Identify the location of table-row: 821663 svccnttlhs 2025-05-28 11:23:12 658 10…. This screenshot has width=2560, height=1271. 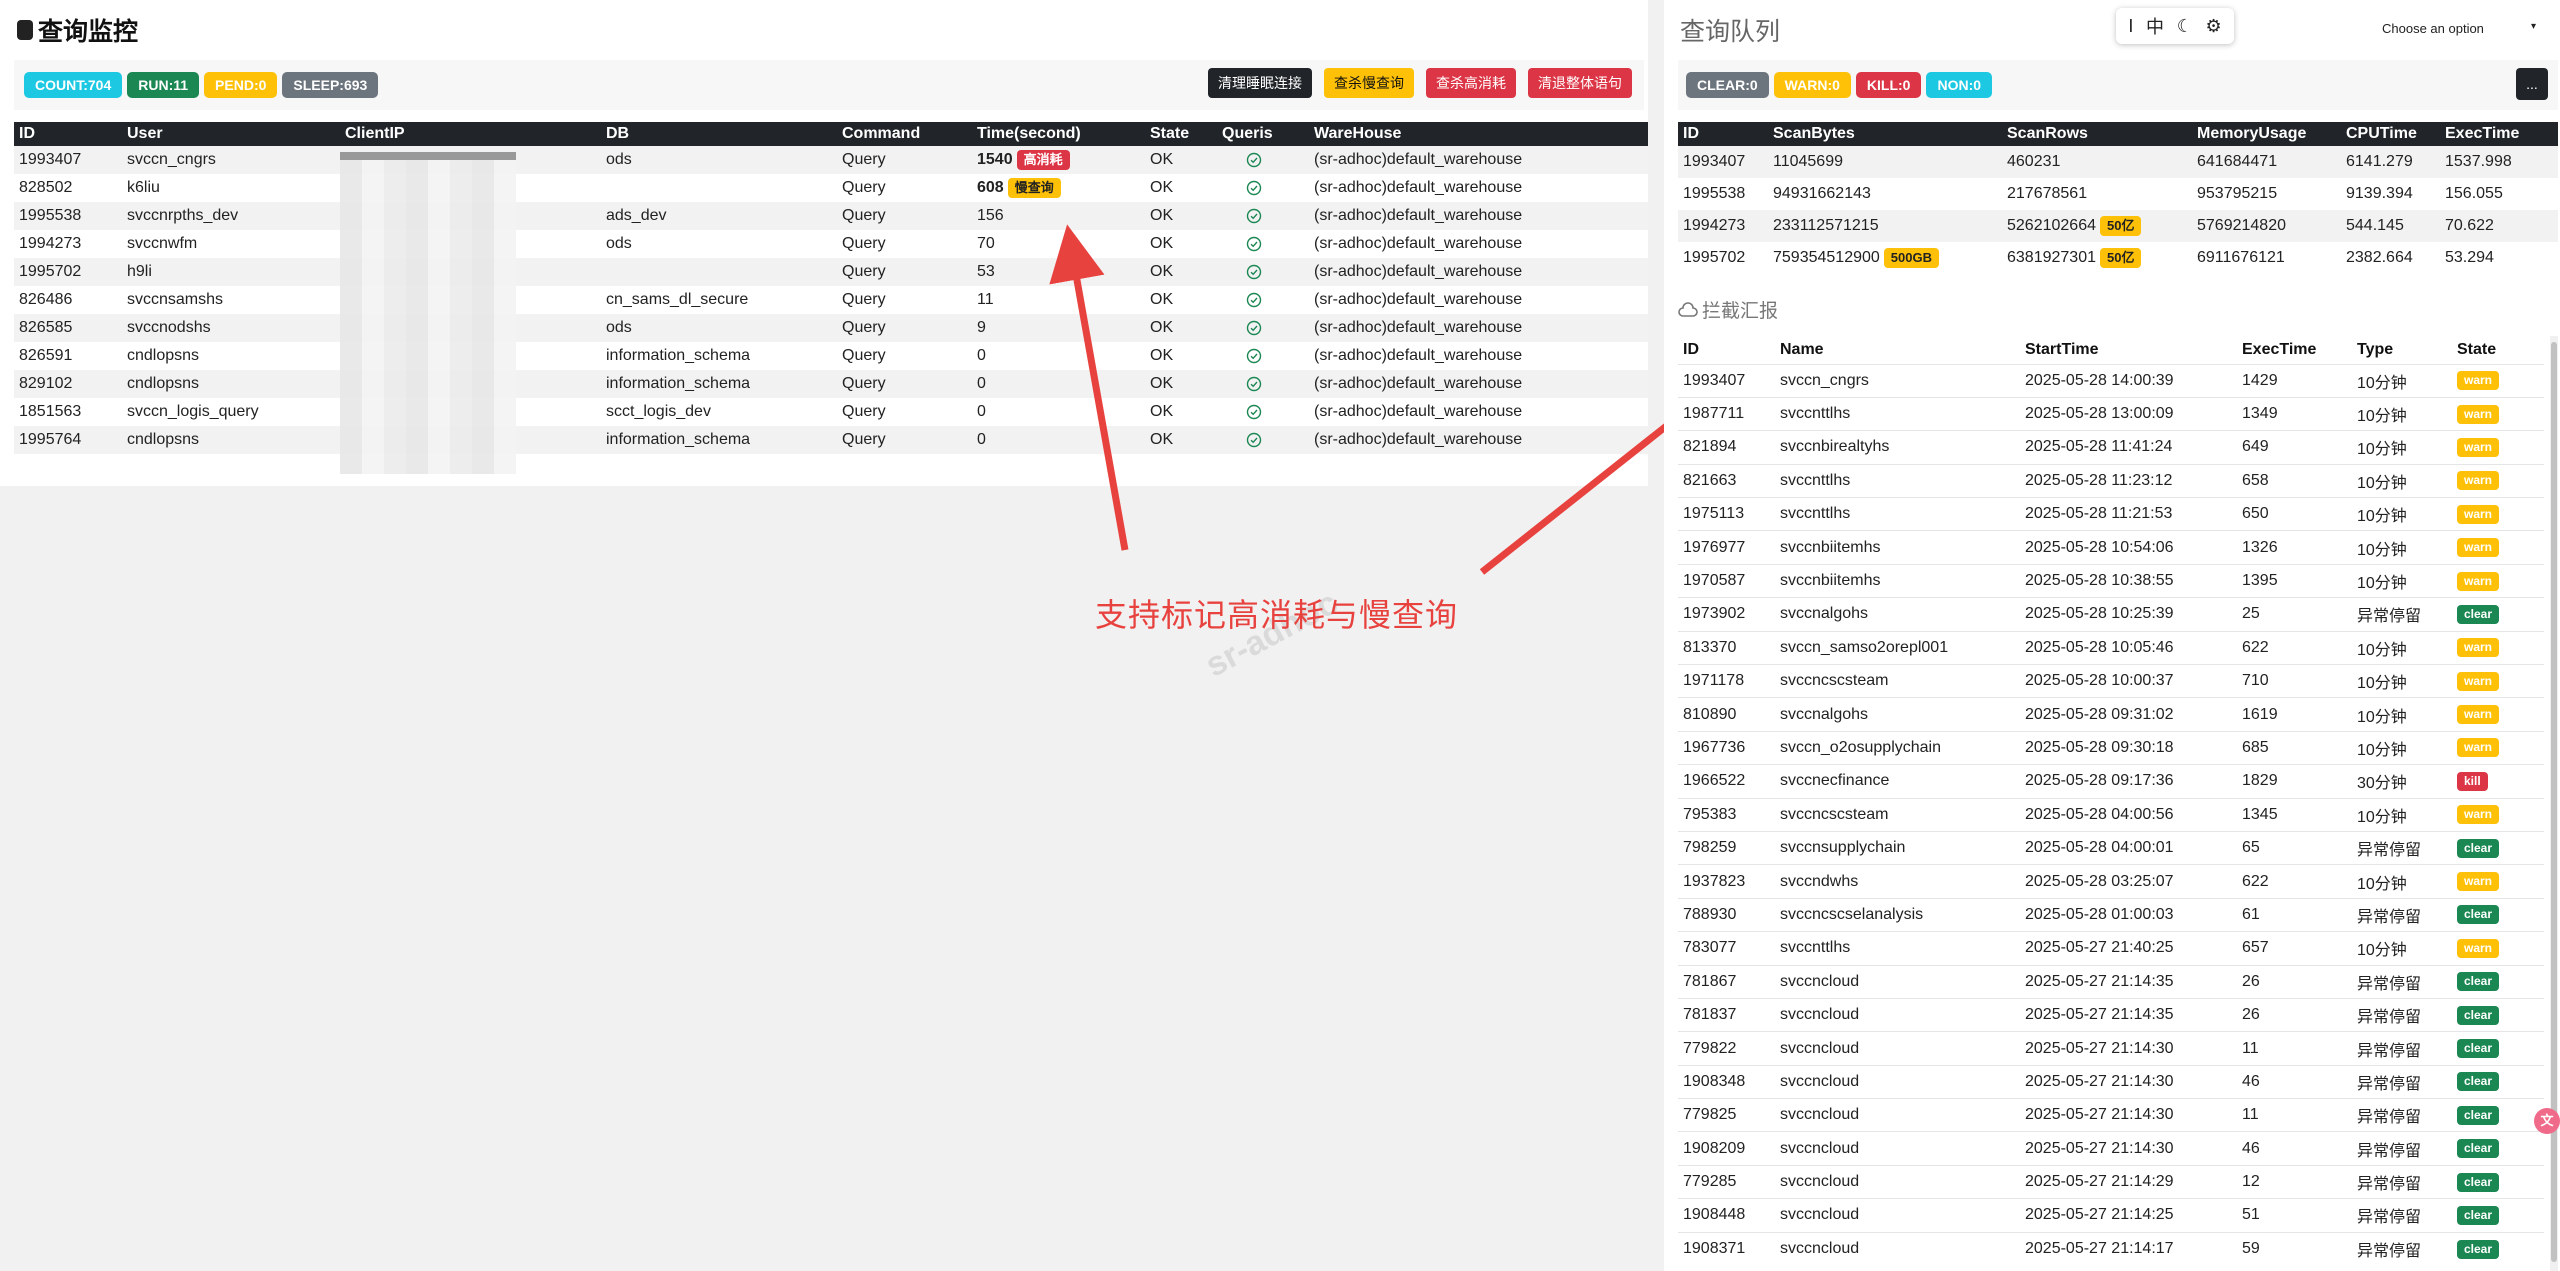
(2111, 480).